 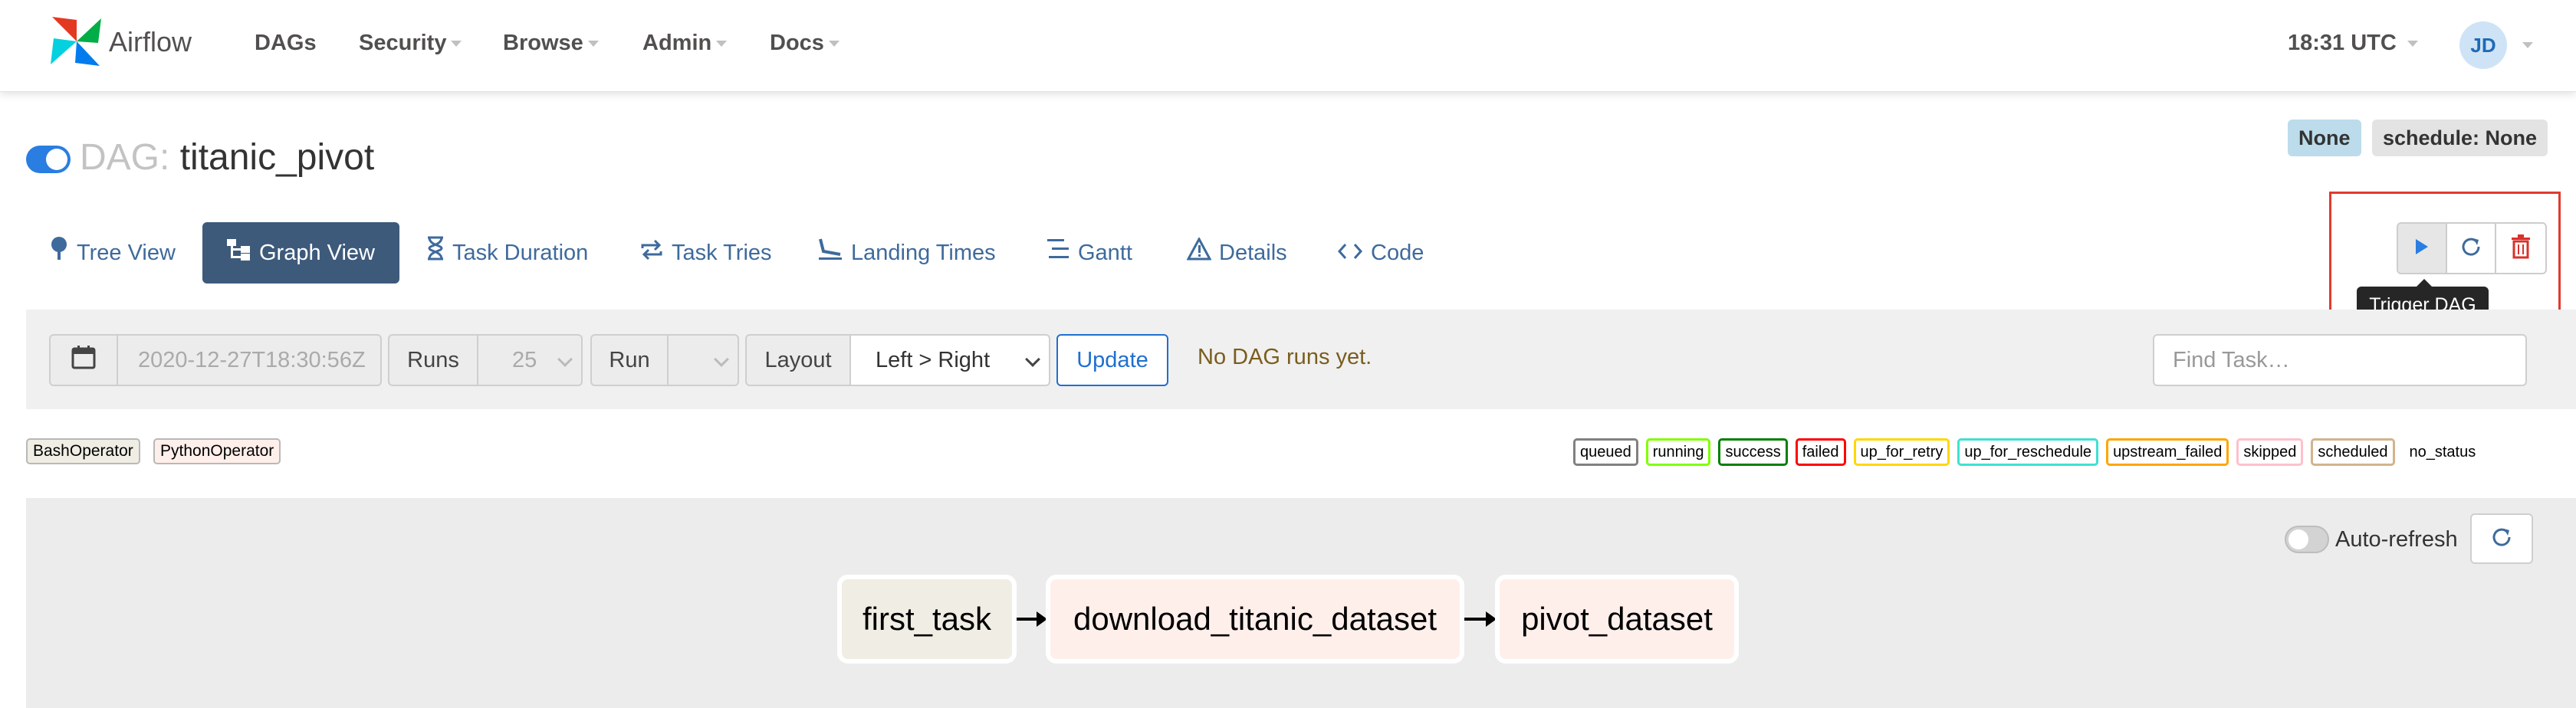 What do you see at coordinates (1617, 619) in the screenshot?
I see `task-node-pivot-dataset: pivot_dataset` at bounding box center [1617, 619].